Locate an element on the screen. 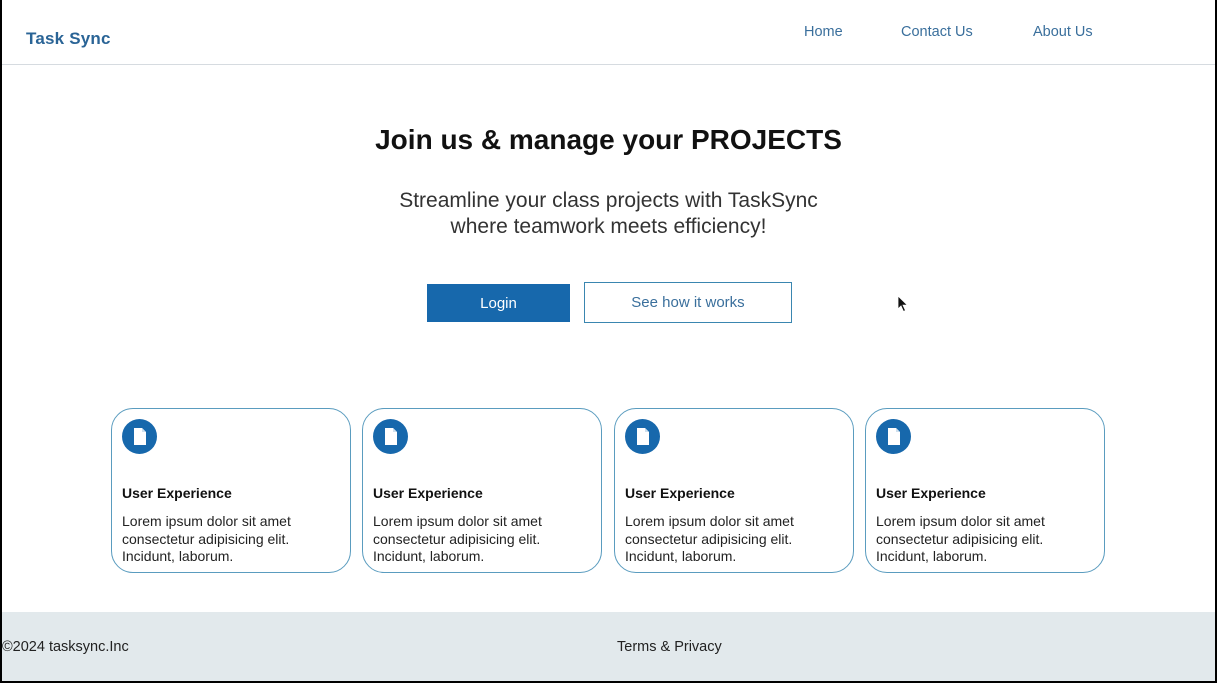 Image resolution: width=1217 pixels, height=683 pixels. copyright-text: ©2024 tasksync.Inc is located at coordinates (65, 647).